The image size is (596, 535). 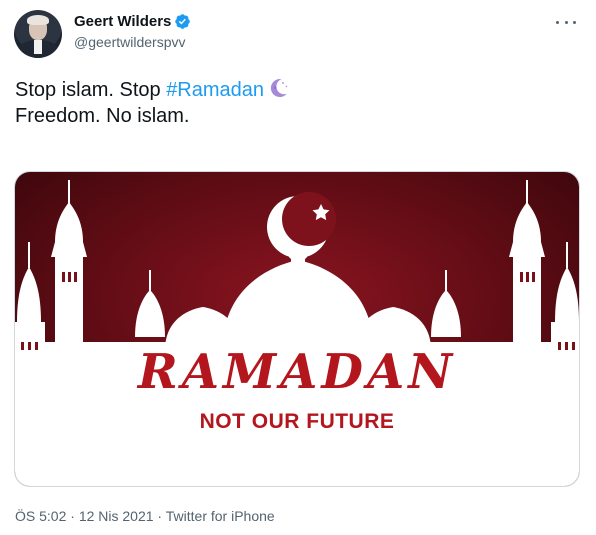 What do you see at coordinates (38, 34) in the screenshot?
I see `avatar` at bounding box center [38, 34].